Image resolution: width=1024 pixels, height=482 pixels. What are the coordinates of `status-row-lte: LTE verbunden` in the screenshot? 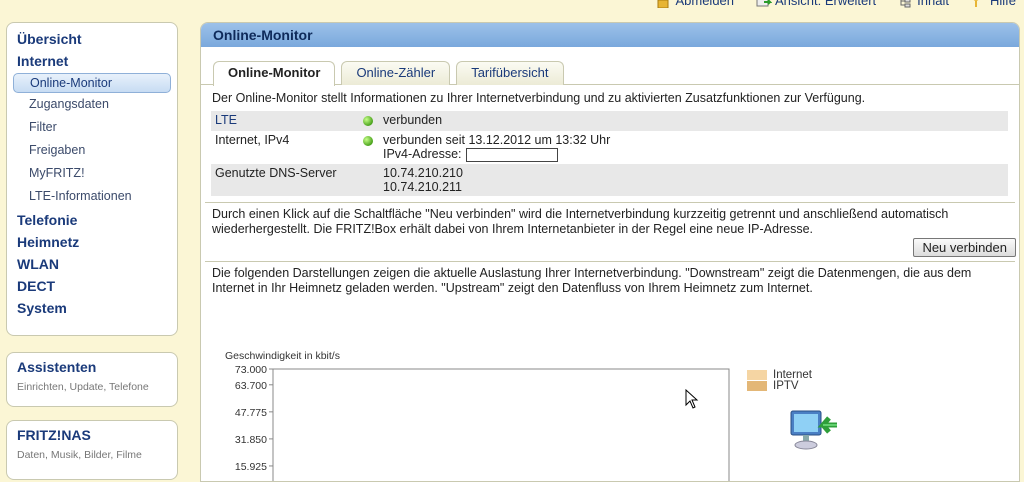 It's located at (609, 121).